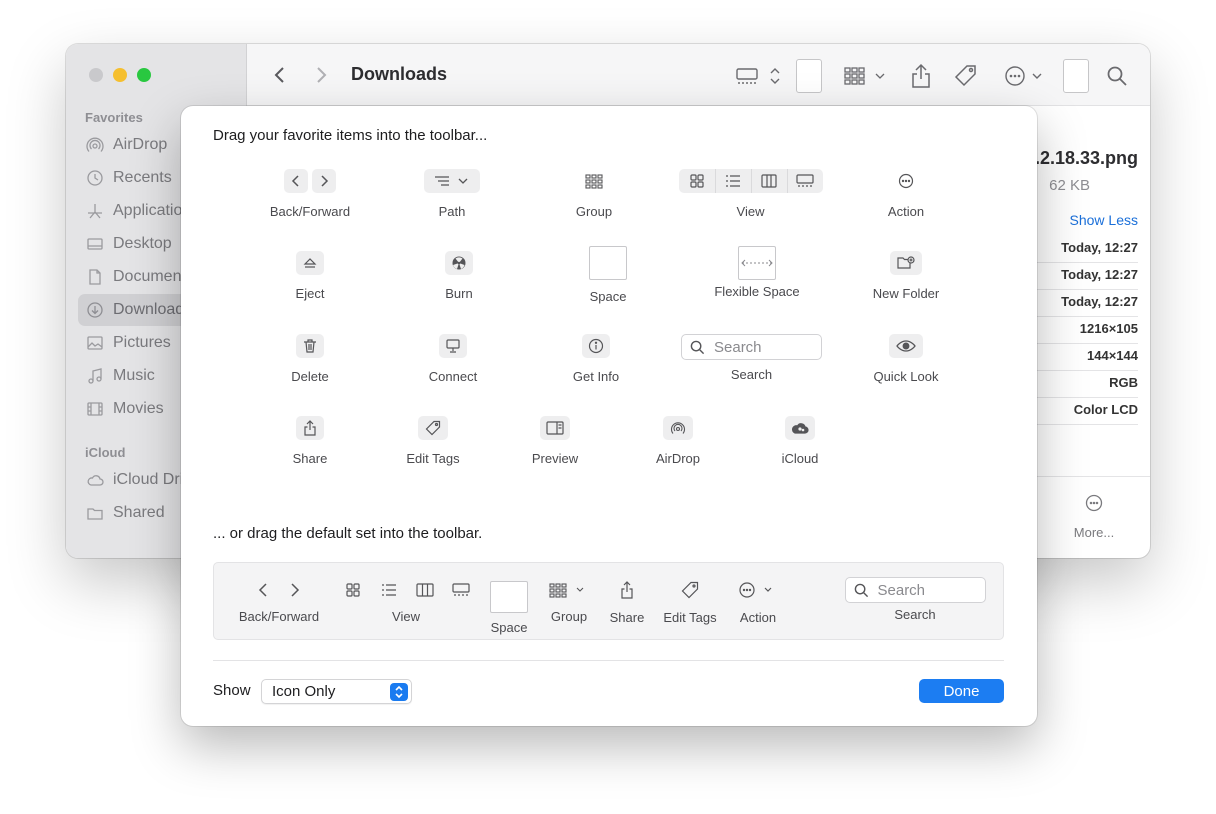 The image size is (1216, 814). I want to click on palette-label: Share, so click(310, 458).